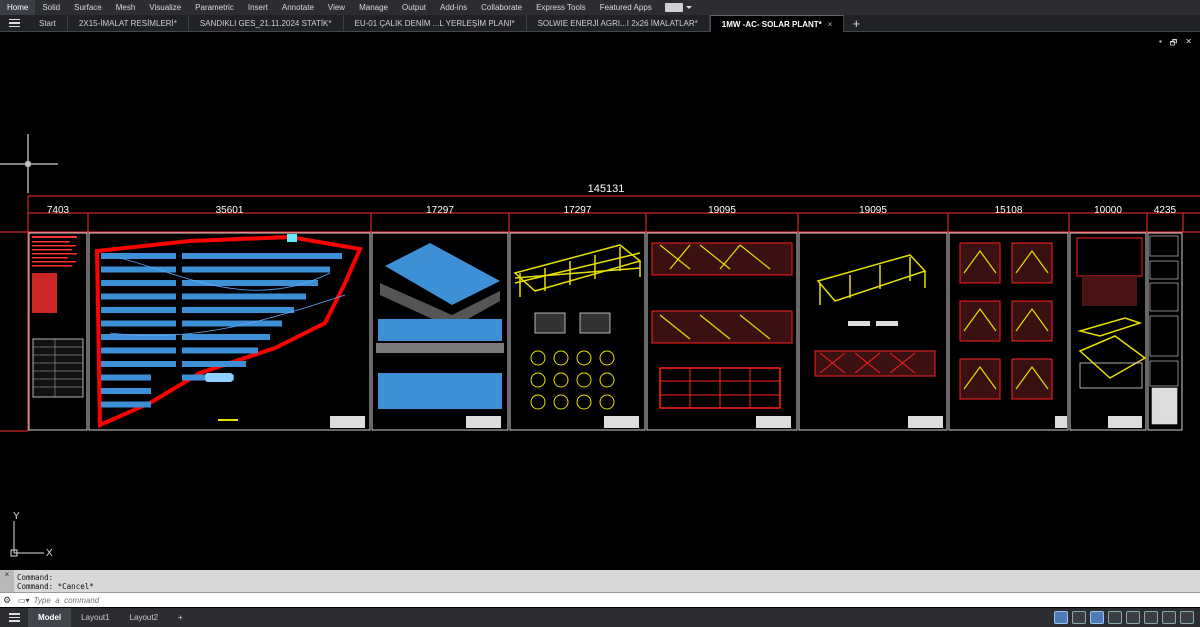 Image resolution: width=1200 pixels, height=627 pixels. What do you see at coordinates (214, 7) in the screenshot?
I see `ribbon-tab-parametric: Parametric` at bounding box center [214, 7].